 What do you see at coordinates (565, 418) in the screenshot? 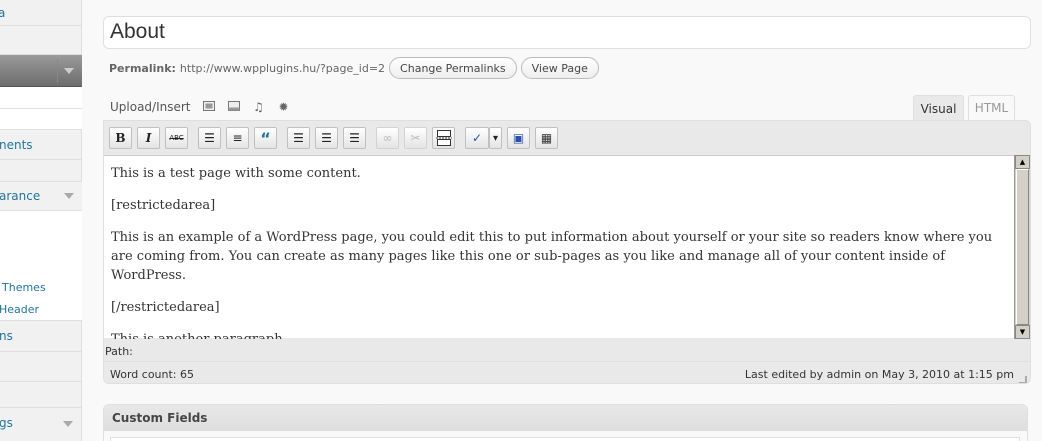
I see `custom-fields-header: Custom Fields` at bounding box center [565, 418].